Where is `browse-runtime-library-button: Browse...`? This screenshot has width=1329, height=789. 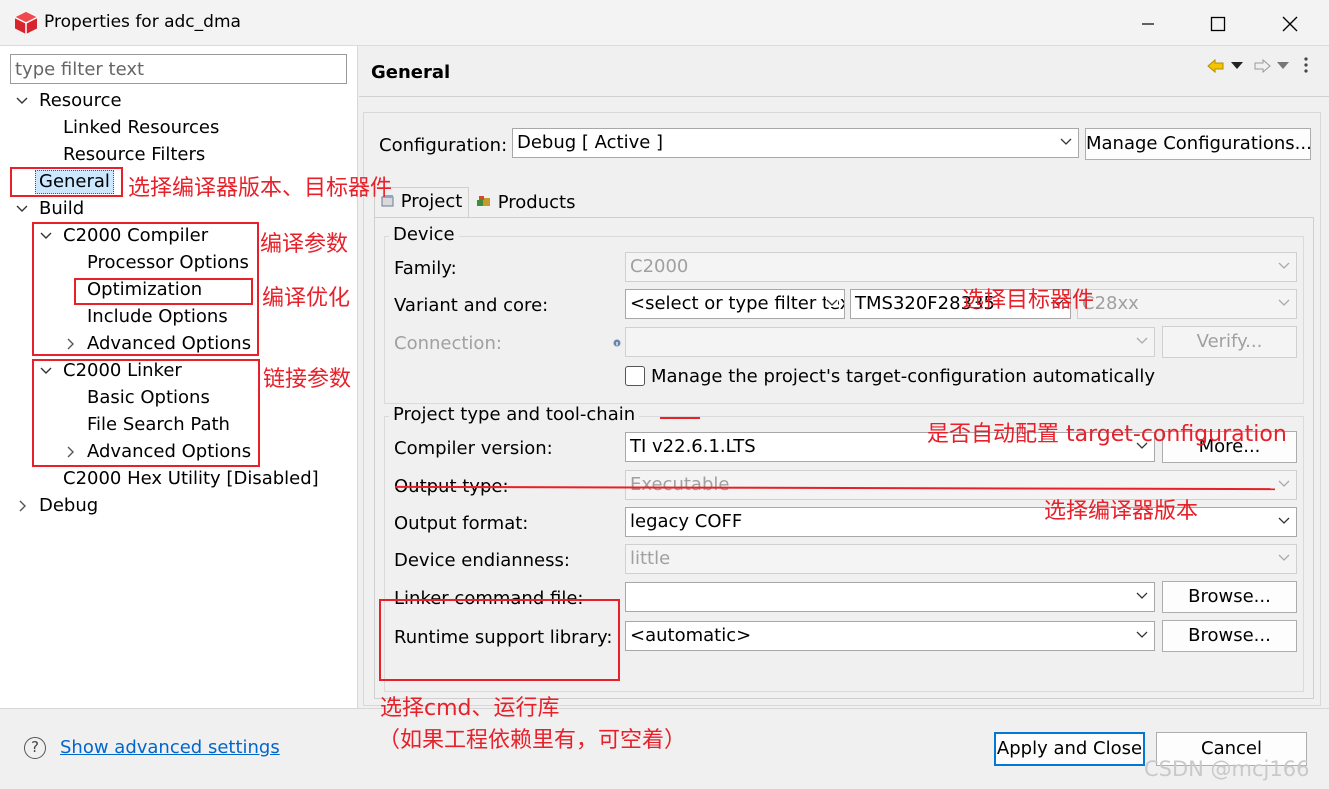 browse-runtime-library-button: Browse... is located at coordinates (1229, 636).